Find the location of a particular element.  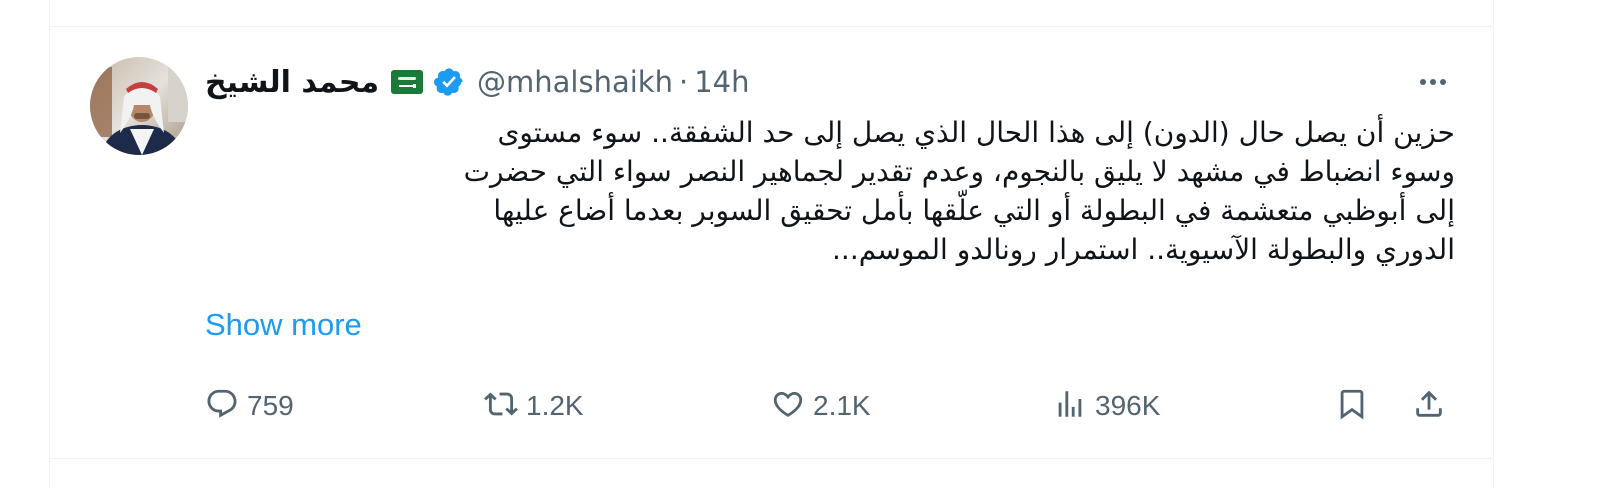

bookmark-icon is located at coordinates (1352, 406).